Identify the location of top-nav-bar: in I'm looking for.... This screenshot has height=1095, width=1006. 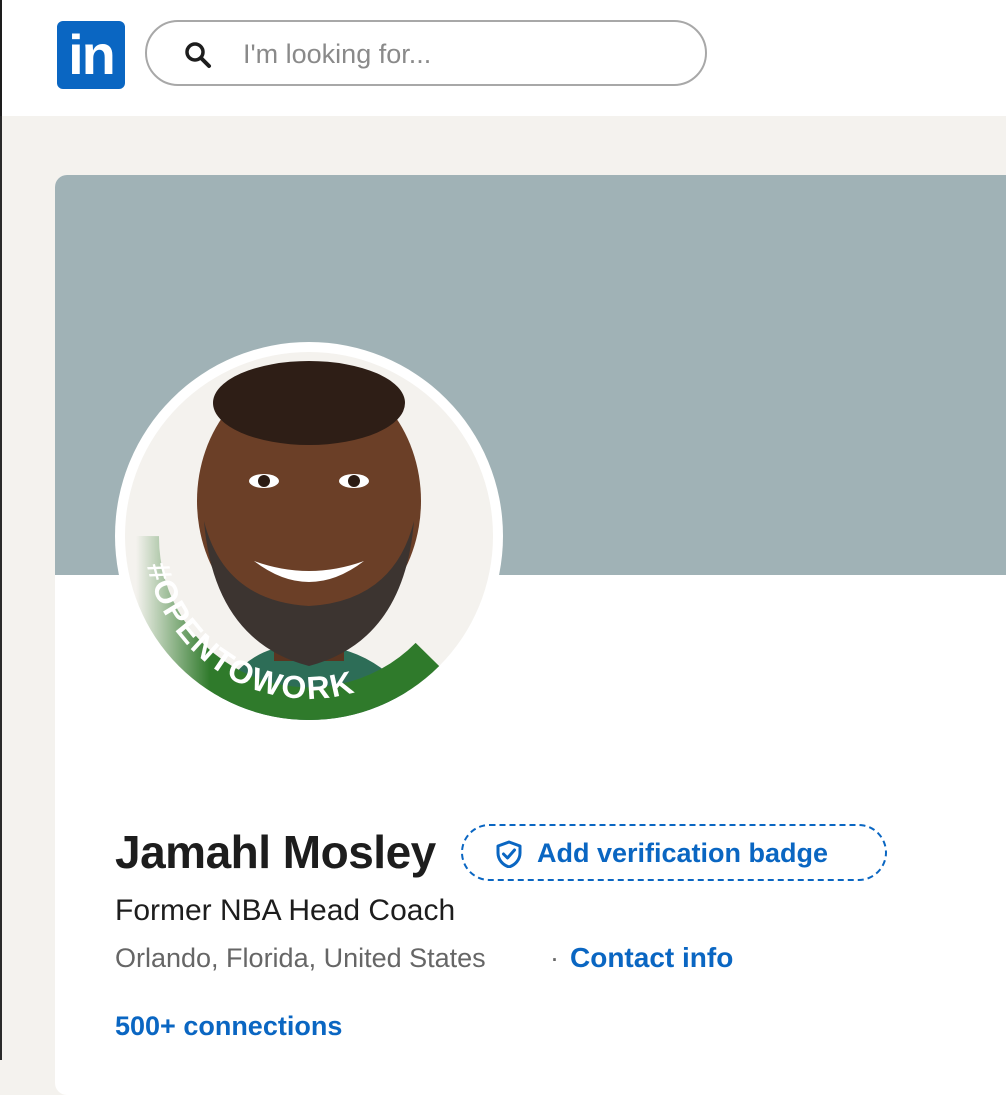
(503, 58).